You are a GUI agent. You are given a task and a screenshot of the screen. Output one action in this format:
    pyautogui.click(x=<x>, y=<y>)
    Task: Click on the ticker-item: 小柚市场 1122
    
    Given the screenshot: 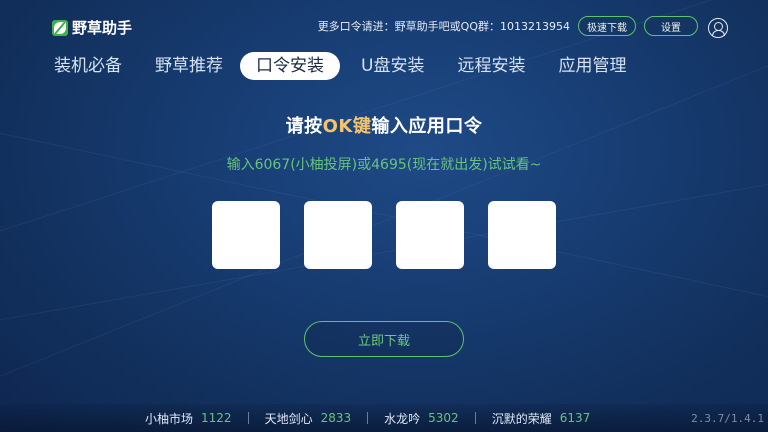 What is the action you would take?
    pyautogui.click(x=188, y=418)
    